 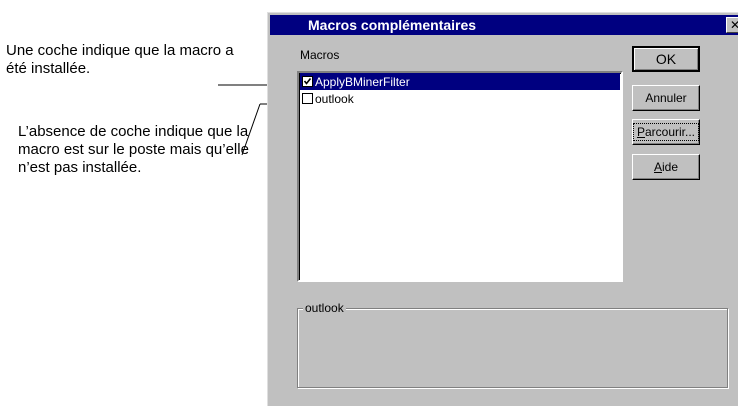 What do you see at coordinates (392, 25) in the screenshot?
I see `dialog-title: Macros complémentaires` at bounding box center [392, 25].